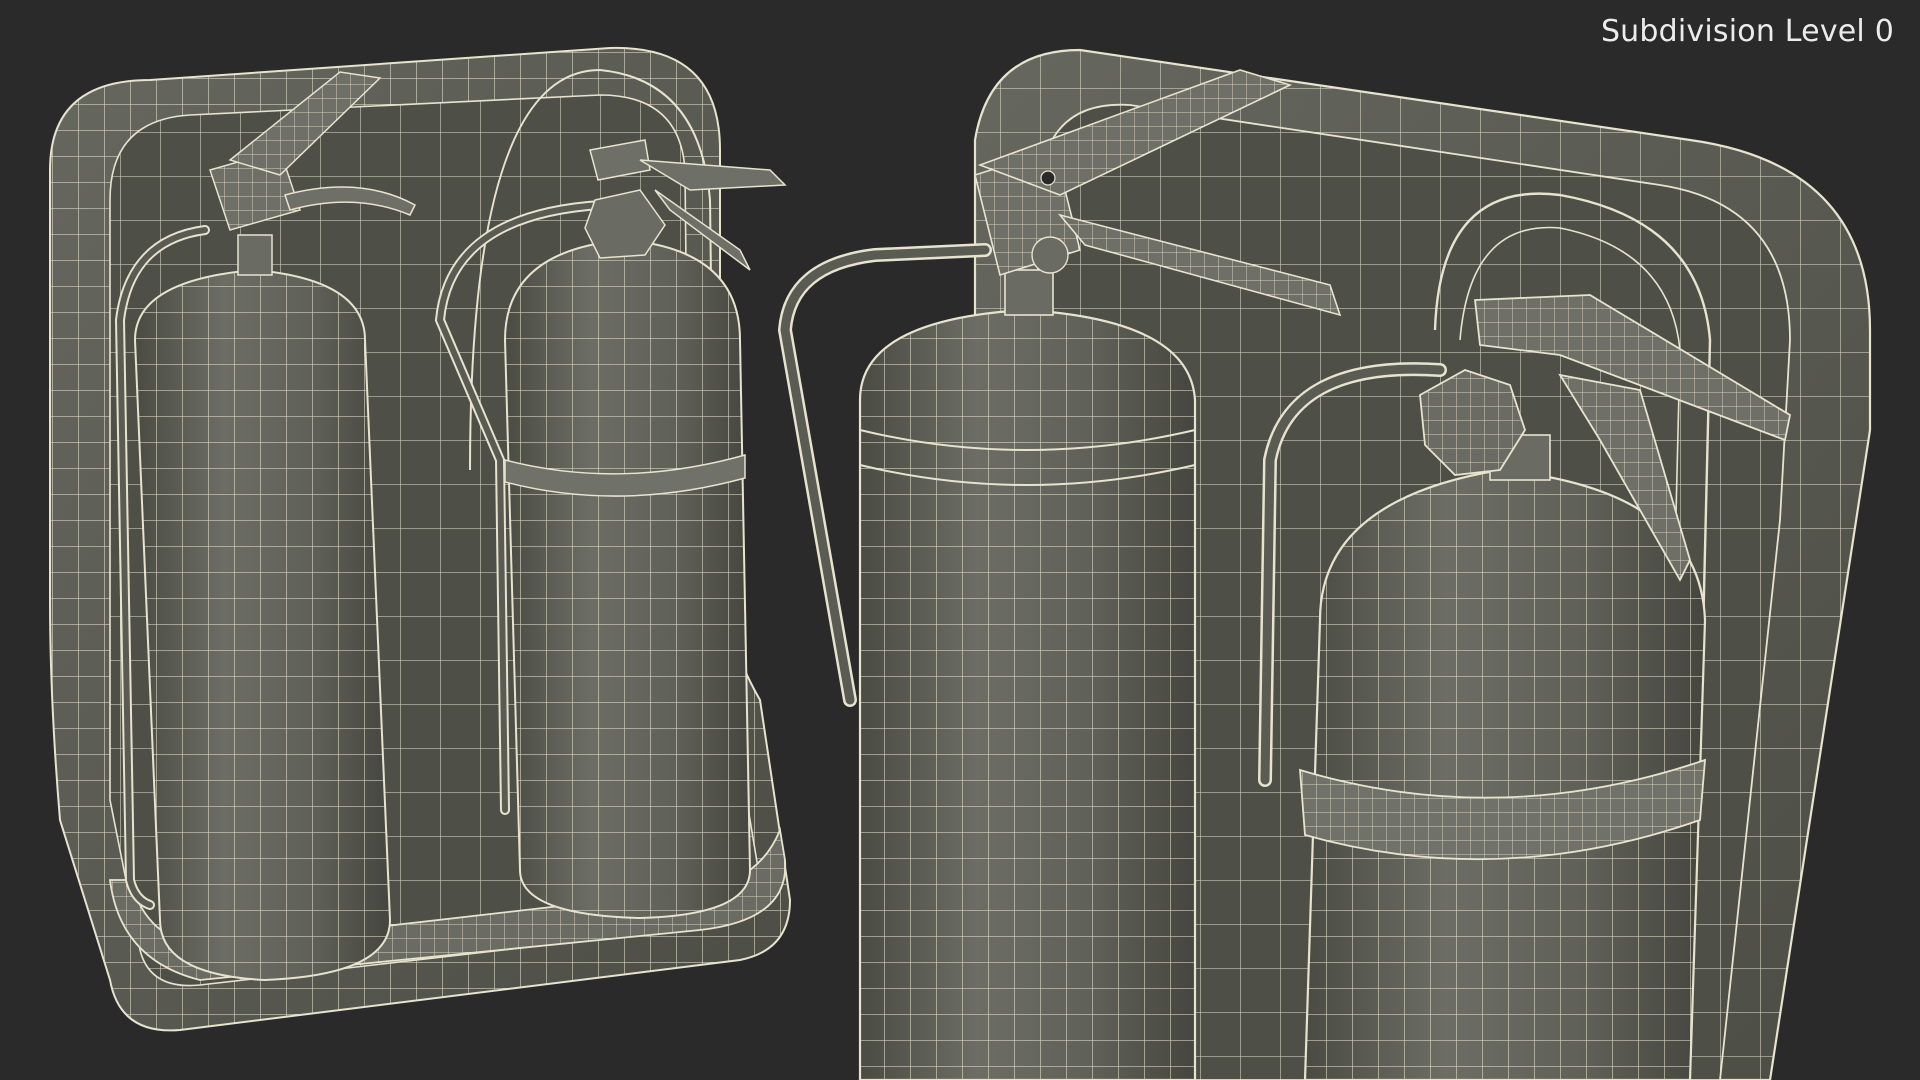 Image resolution: width=1920 pixels, height=1080 pixels. Describe the element at coordinates (1747, 31) in the screenshot. I see `subdivision-level-label: Subdivision Level 0` at that location.